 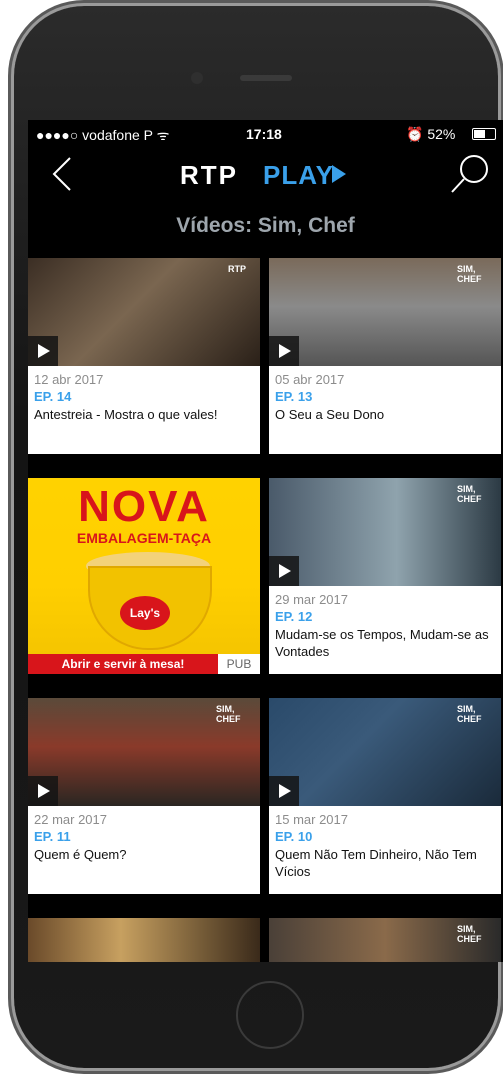 I want to click on episode-number: EP. 10, so click(x=294, y=836).